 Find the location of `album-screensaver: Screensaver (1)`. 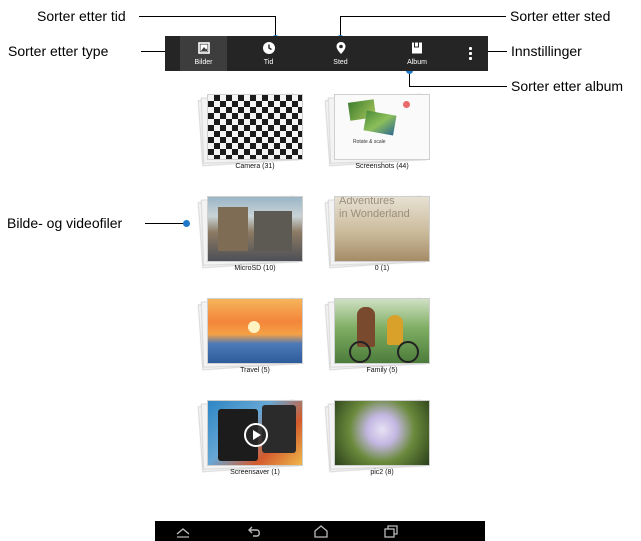

album-screensaver: Screensaver (1) is located at coordinates (255, 439).